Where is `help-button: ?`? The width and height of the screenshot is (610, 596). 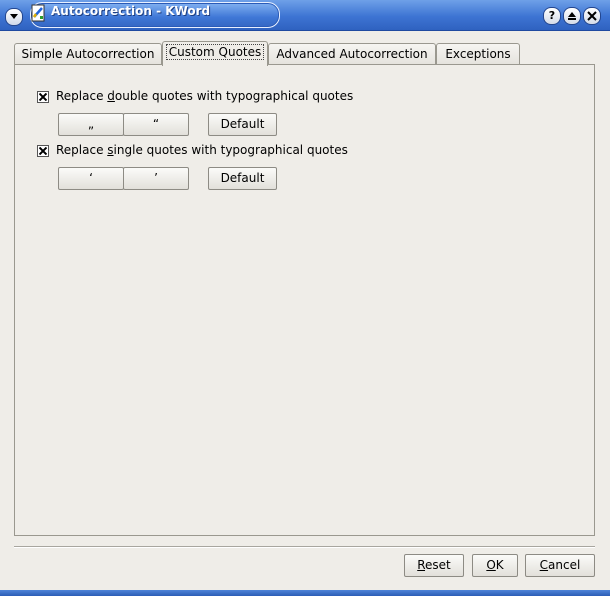 help-button: ? is located at coordinates (552, 16).